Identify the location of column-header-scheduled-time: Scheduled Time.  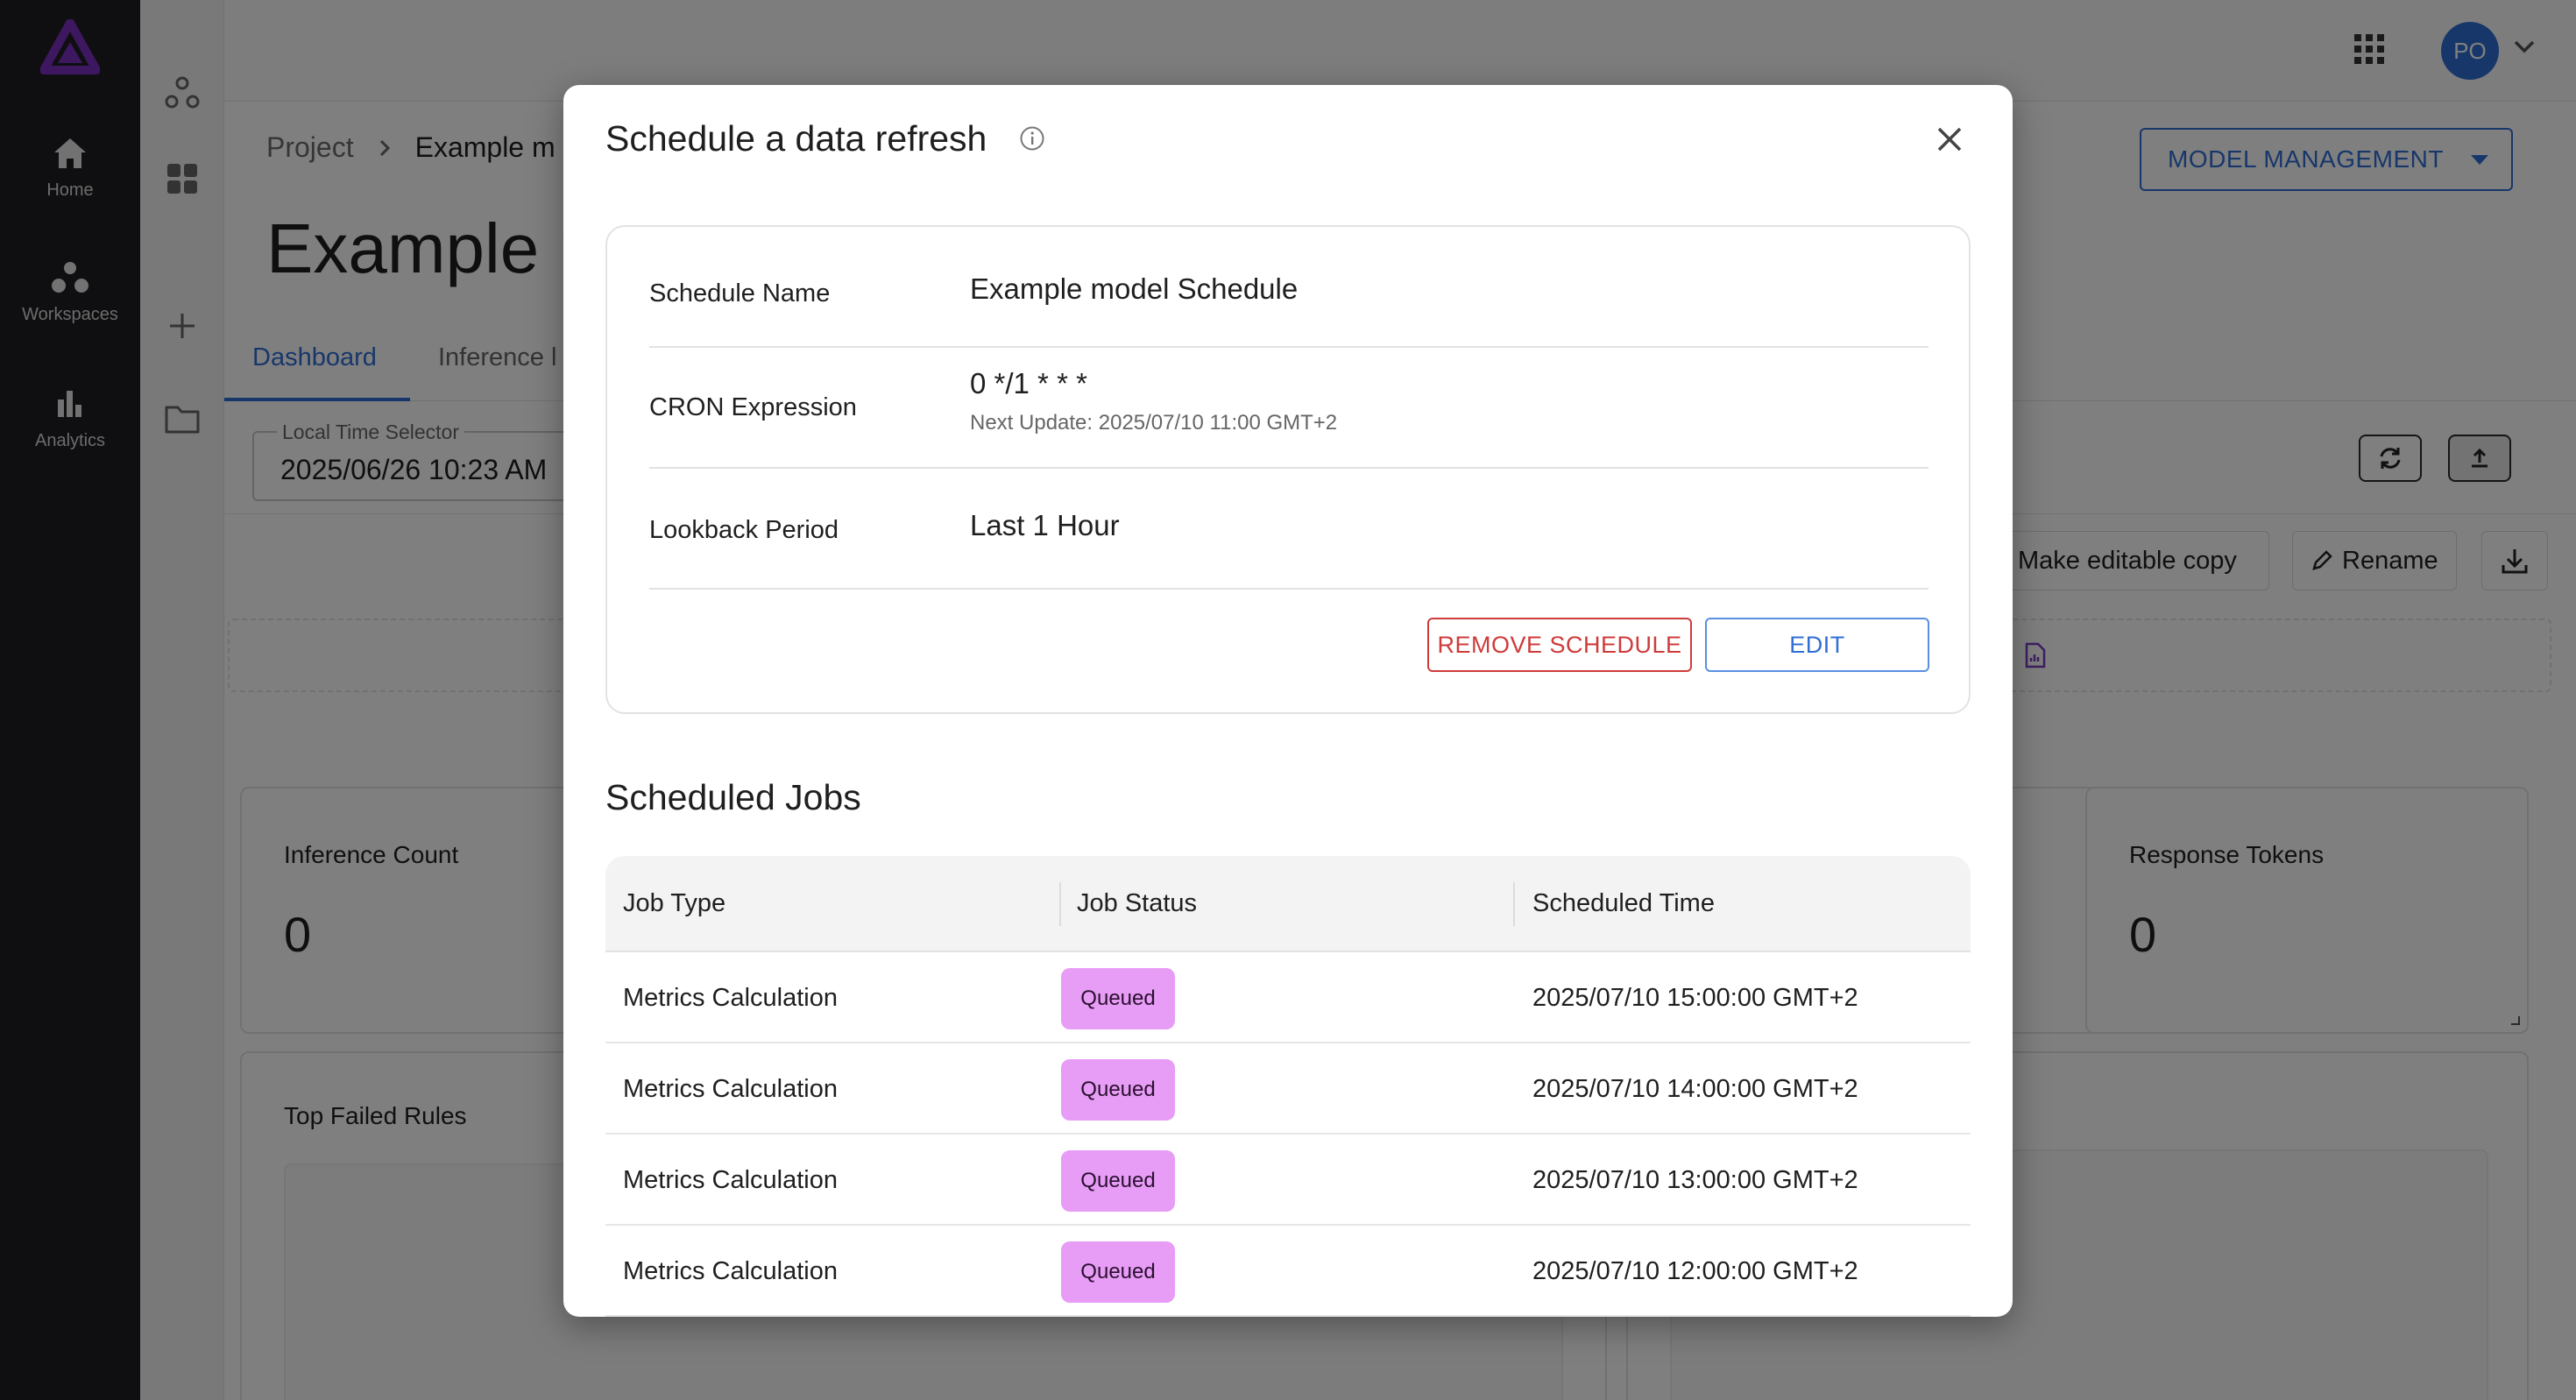
(1623, 903).